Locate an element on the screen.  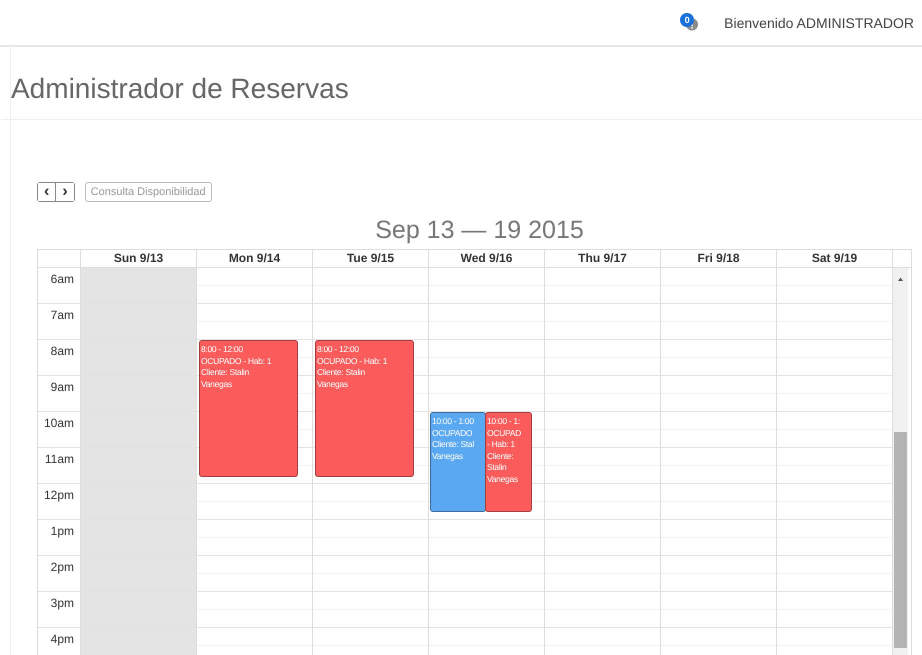
day-header: Thu 9/17 is located at coordinates (602, 258).